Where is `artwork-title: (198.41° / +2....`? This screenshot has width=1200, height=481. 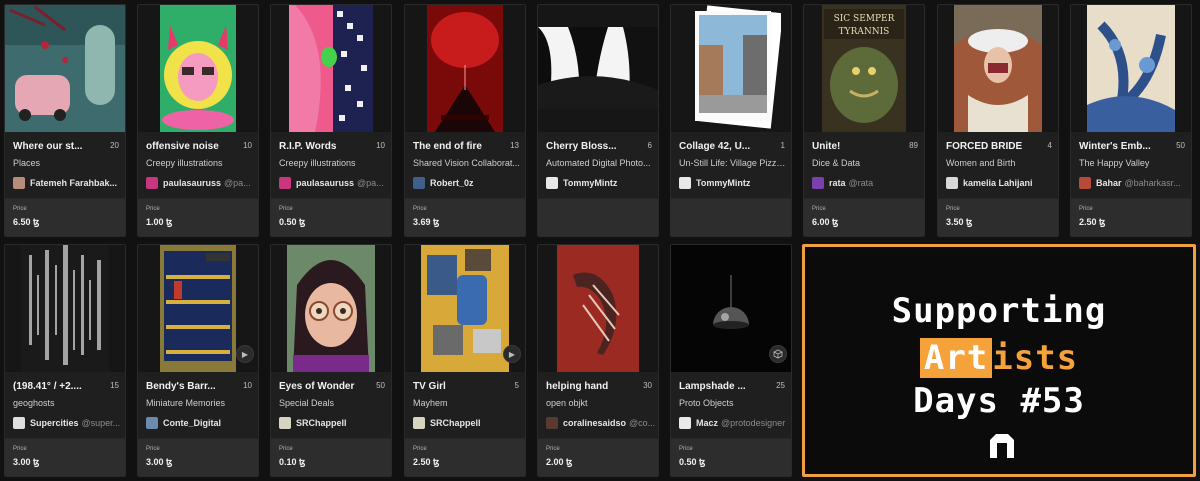
artwork-title: (198.41° / +2.... is located at coordinates (56, 386).